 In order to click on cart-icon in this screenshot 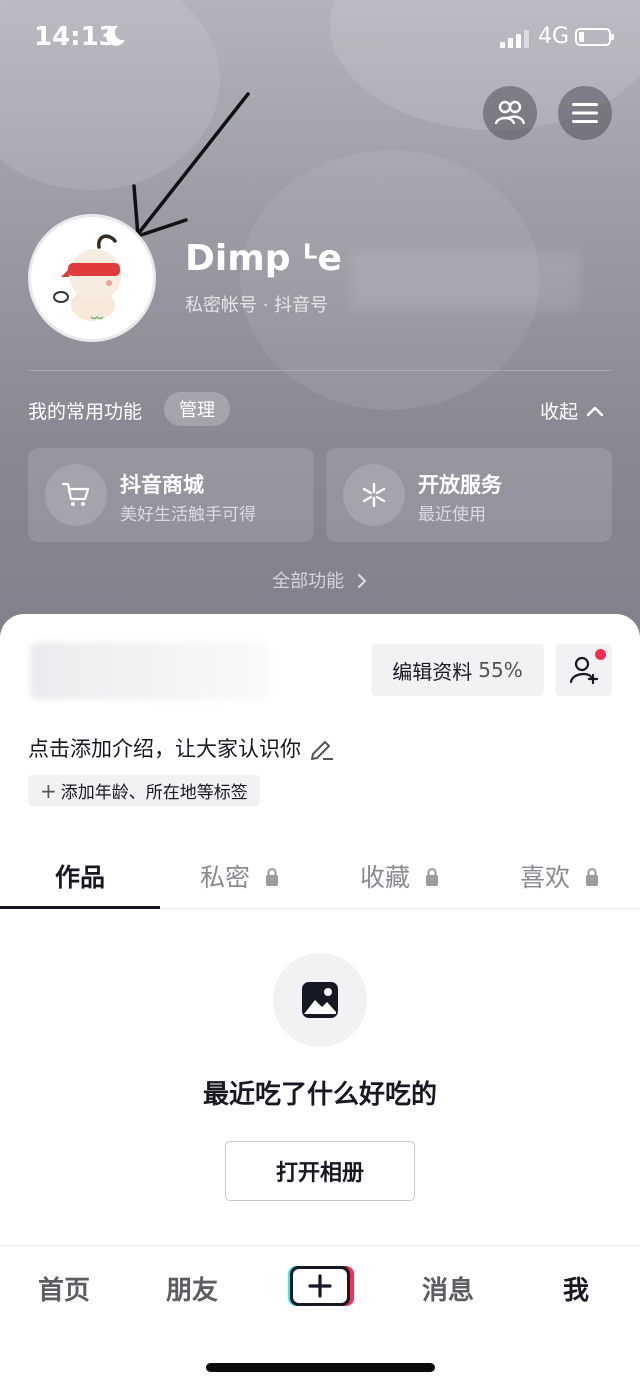, I will do `click(76, 495)`.